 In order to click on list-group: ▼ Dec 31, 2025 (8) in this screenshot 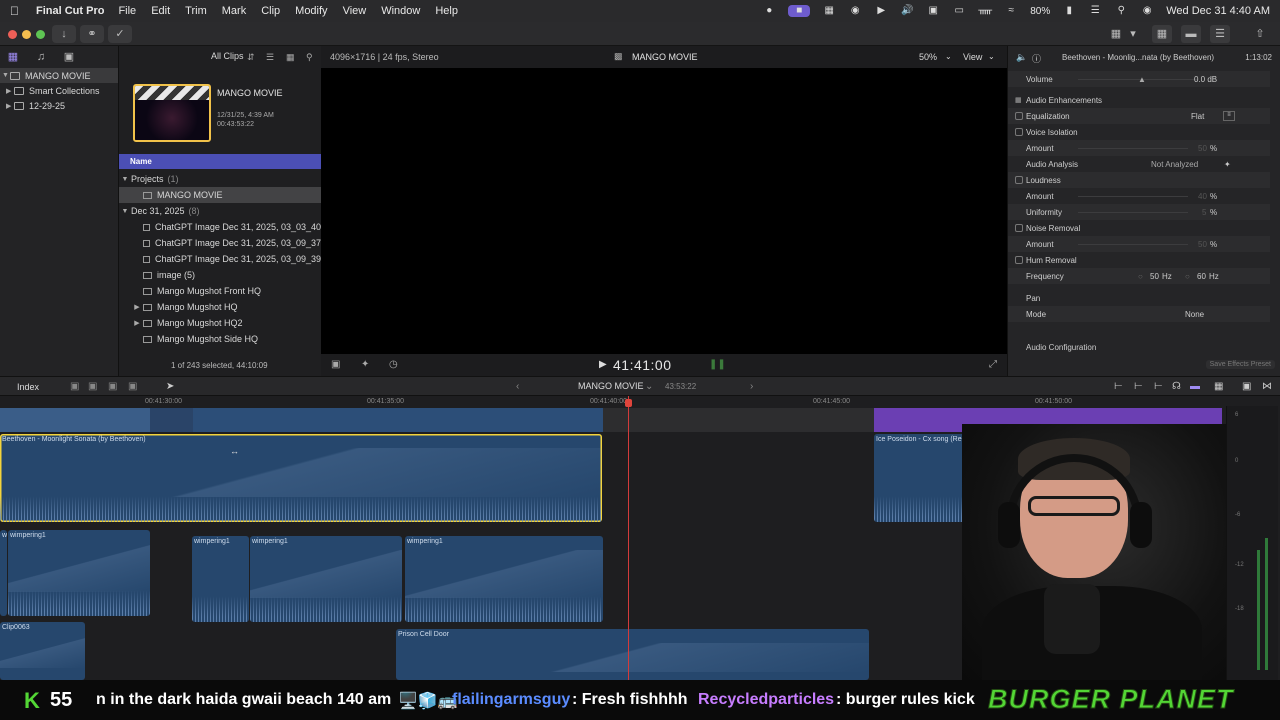, I will do `click(220, 211)`.